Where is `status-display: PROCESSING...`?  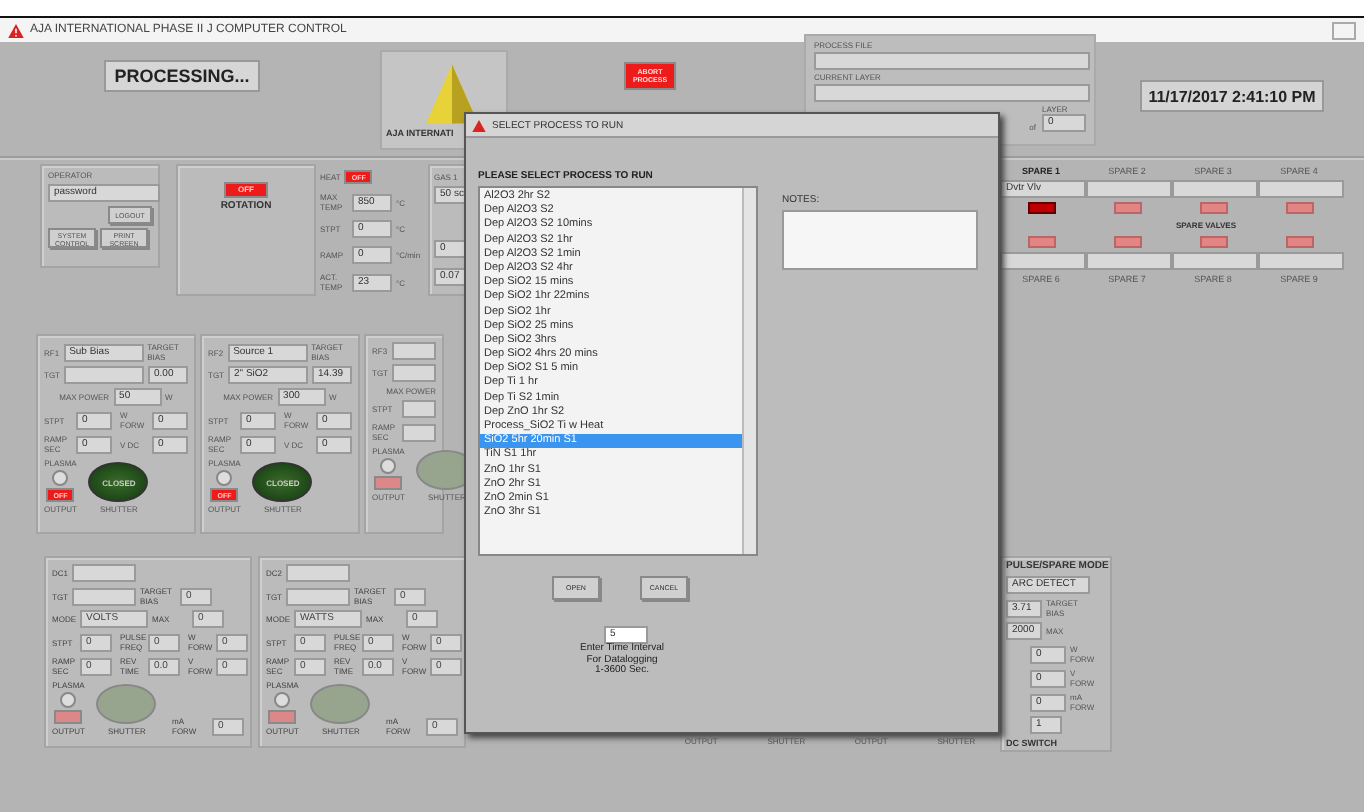 status-display: PROCESSING... is located at coordinates (182, 76).